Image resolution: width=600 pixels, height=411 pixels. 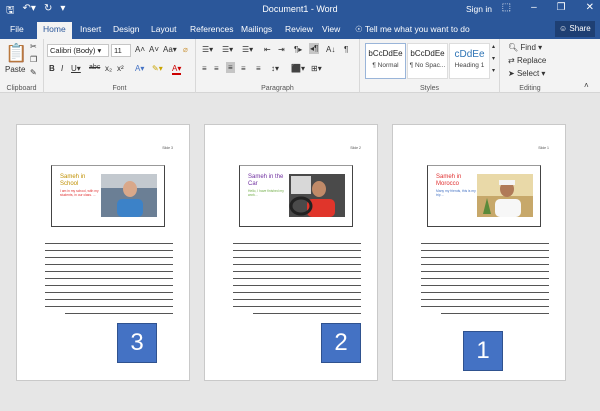 I want to click on paste-icon: 📋, so click(x=16, y=53).